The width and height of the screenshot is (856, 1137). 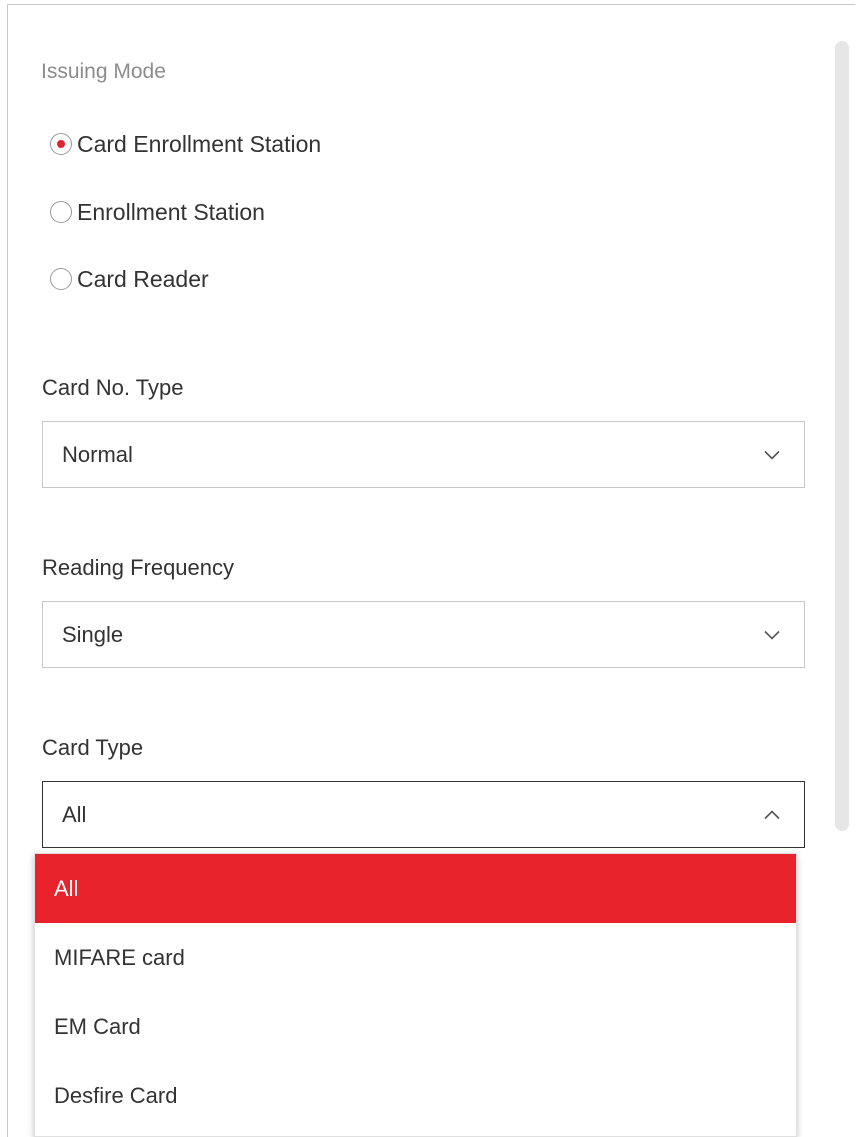 What do you see at coordinates (113, 387) in the screenshot?
I see `card-no-type-label: Card No. Type` at bounding box center [113, 387].